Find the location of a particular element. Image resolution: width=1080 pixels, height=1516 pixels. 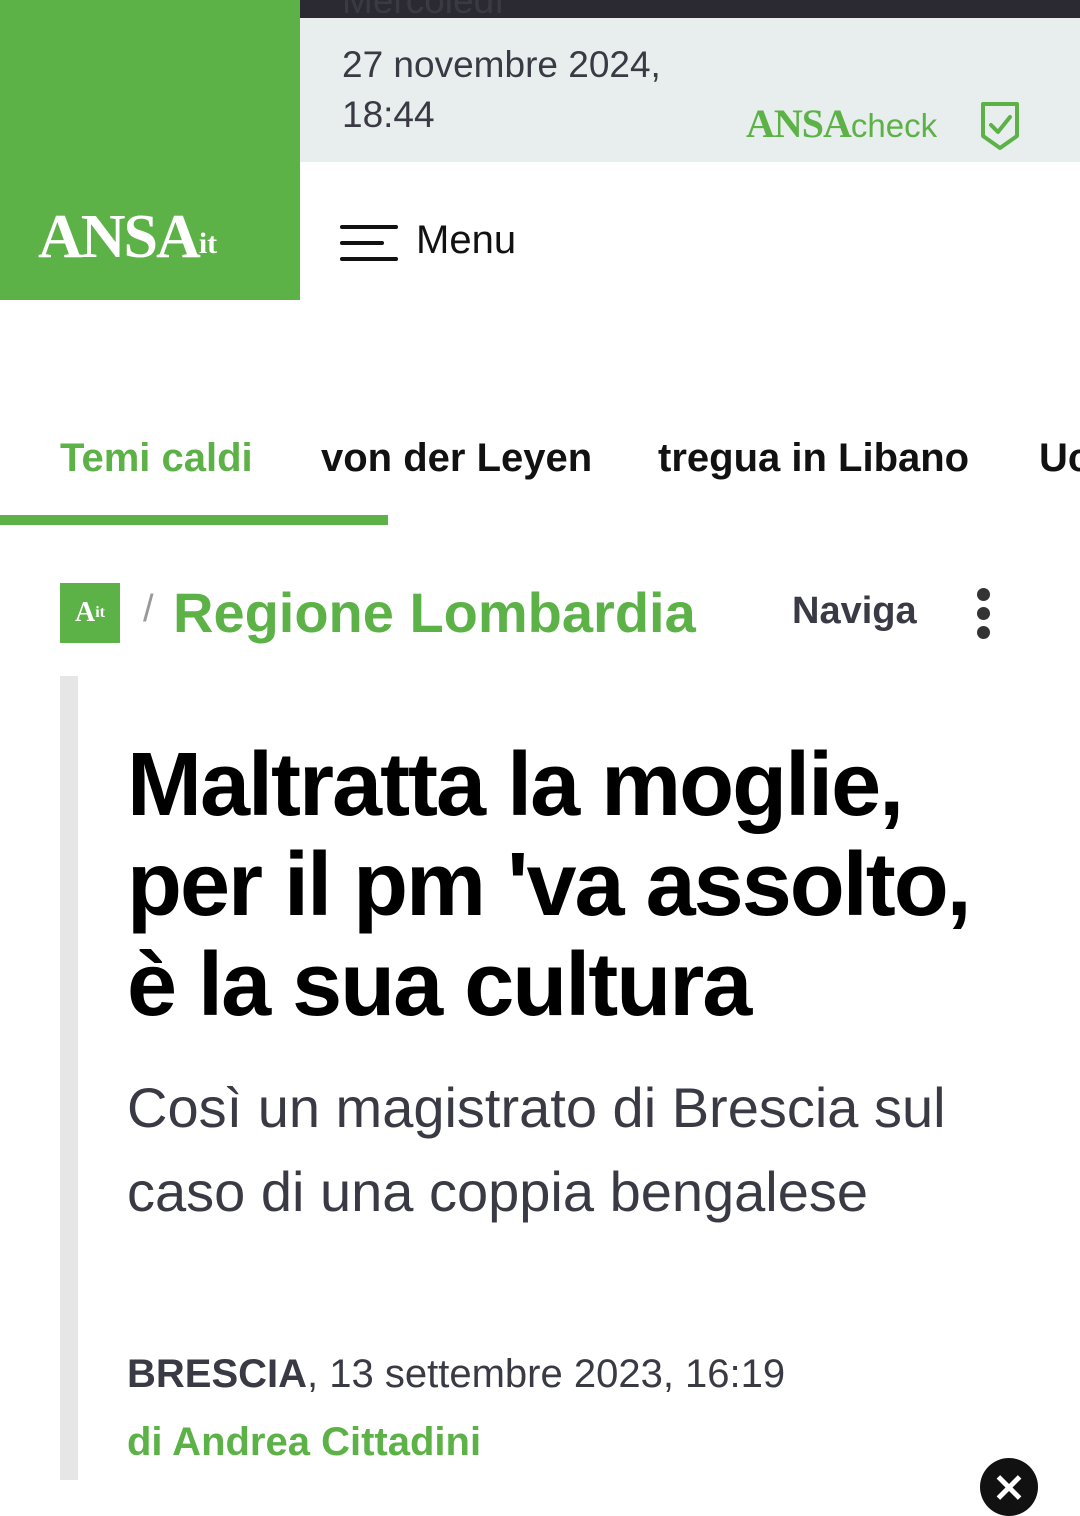

close-icon is located at coordinates (1009, 1487).